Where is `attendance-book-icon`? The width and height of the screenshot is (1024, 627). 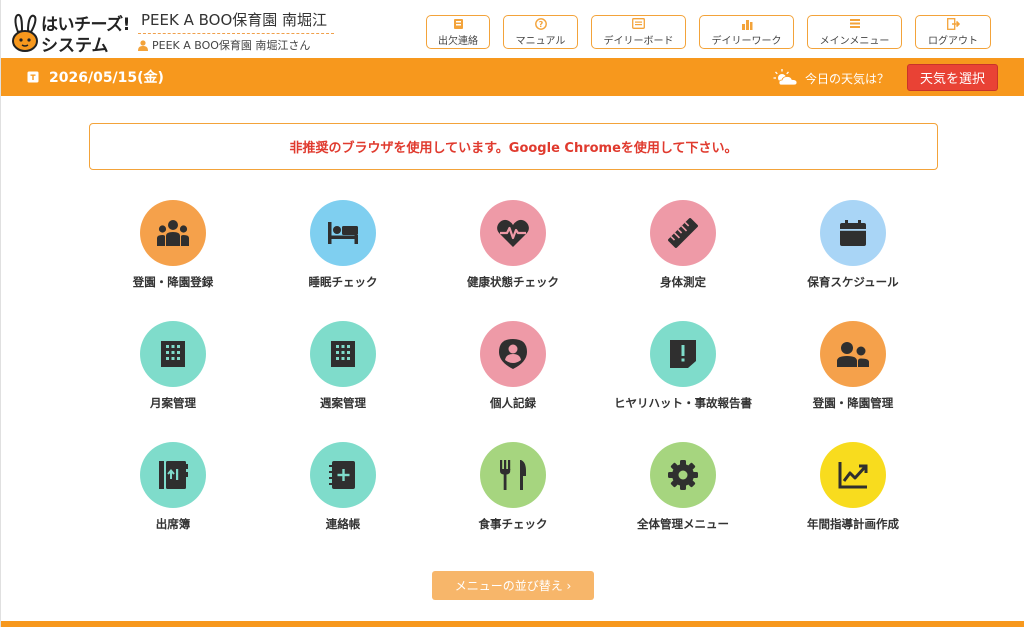
attendance-book-icon is located at coordinates (173, 475).